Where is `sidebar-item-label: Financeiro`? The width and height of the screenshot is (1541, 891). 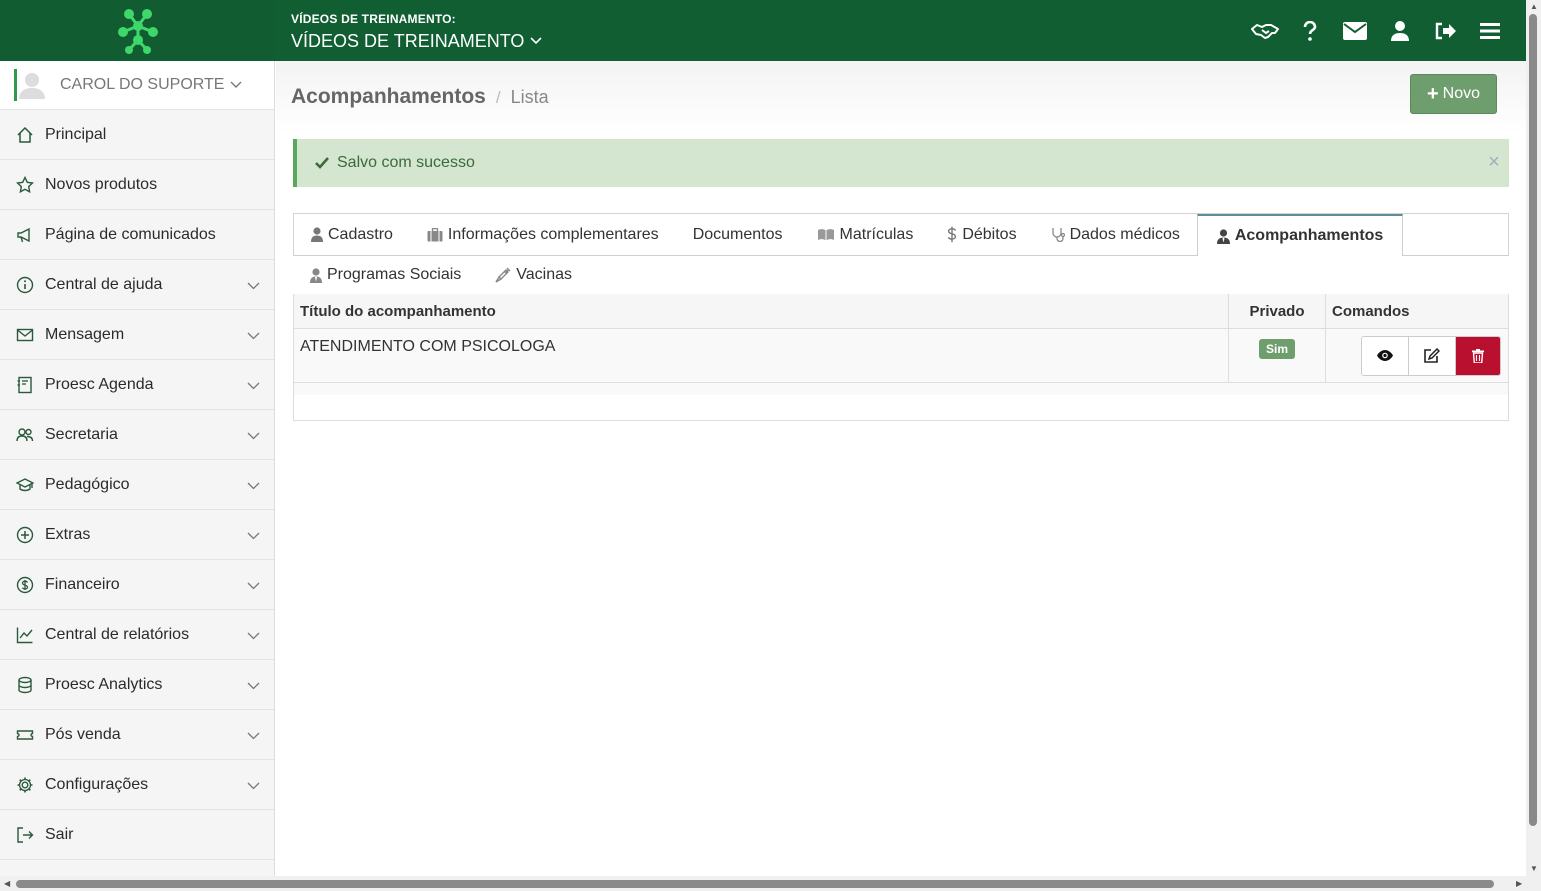 sidebar-item-label: Financeiro is located at coordinates (82, 584).